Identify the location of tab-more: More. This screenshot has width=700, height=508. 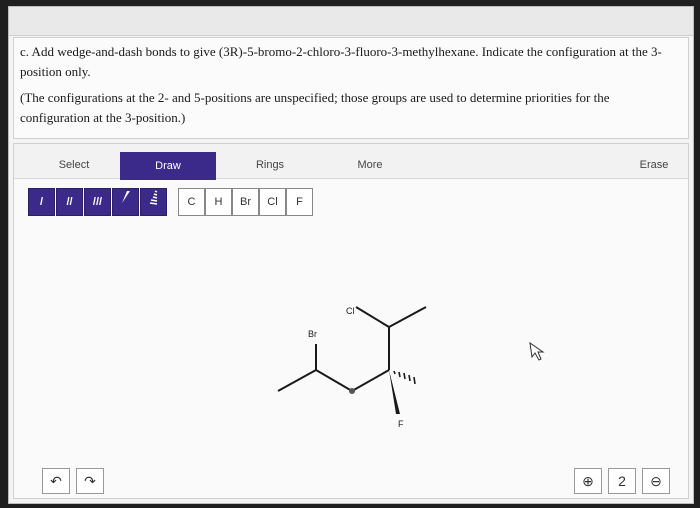
(370, 165).